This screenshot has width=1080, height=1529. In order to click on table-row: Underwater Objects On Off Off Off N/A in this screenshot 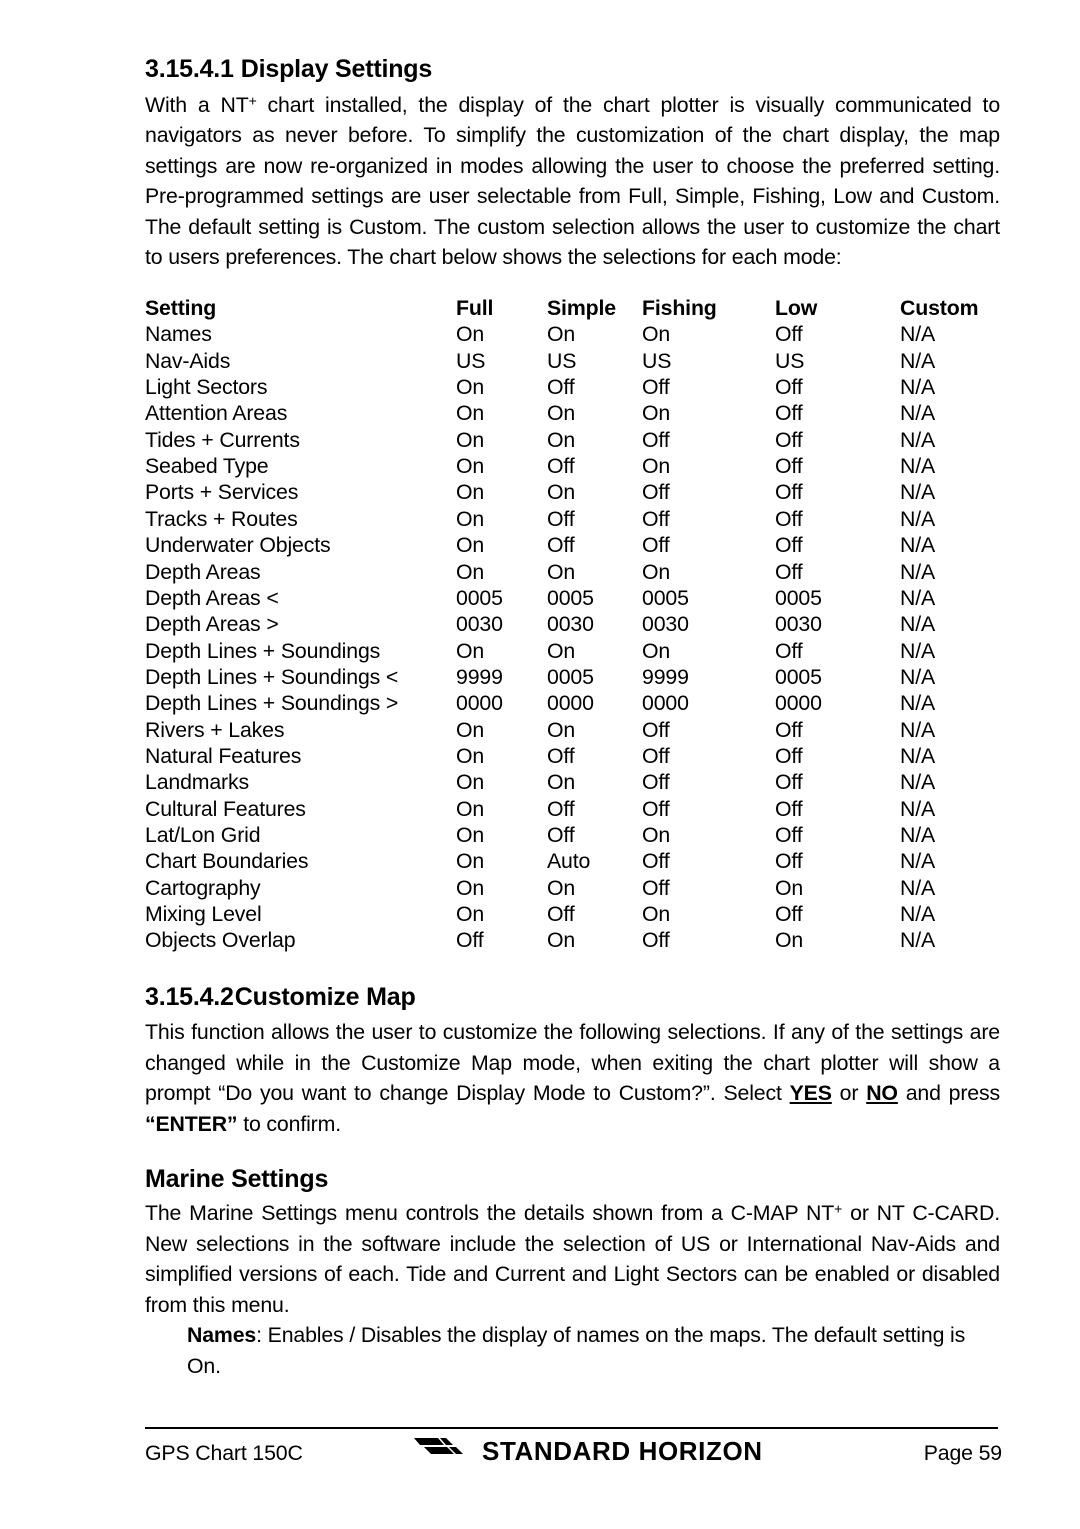, I will do `click(572, 545)`.